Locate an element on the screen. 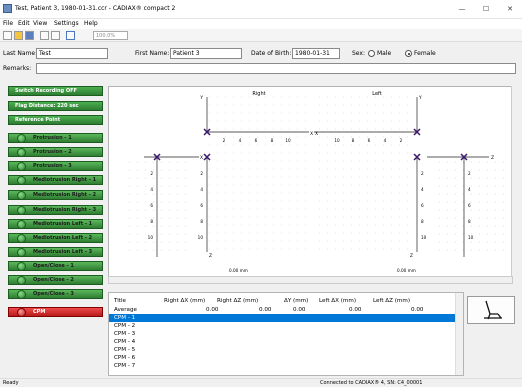 The width and height of the screenshot is (522, 387). new-document-icon is located at coordinates (7, 35).